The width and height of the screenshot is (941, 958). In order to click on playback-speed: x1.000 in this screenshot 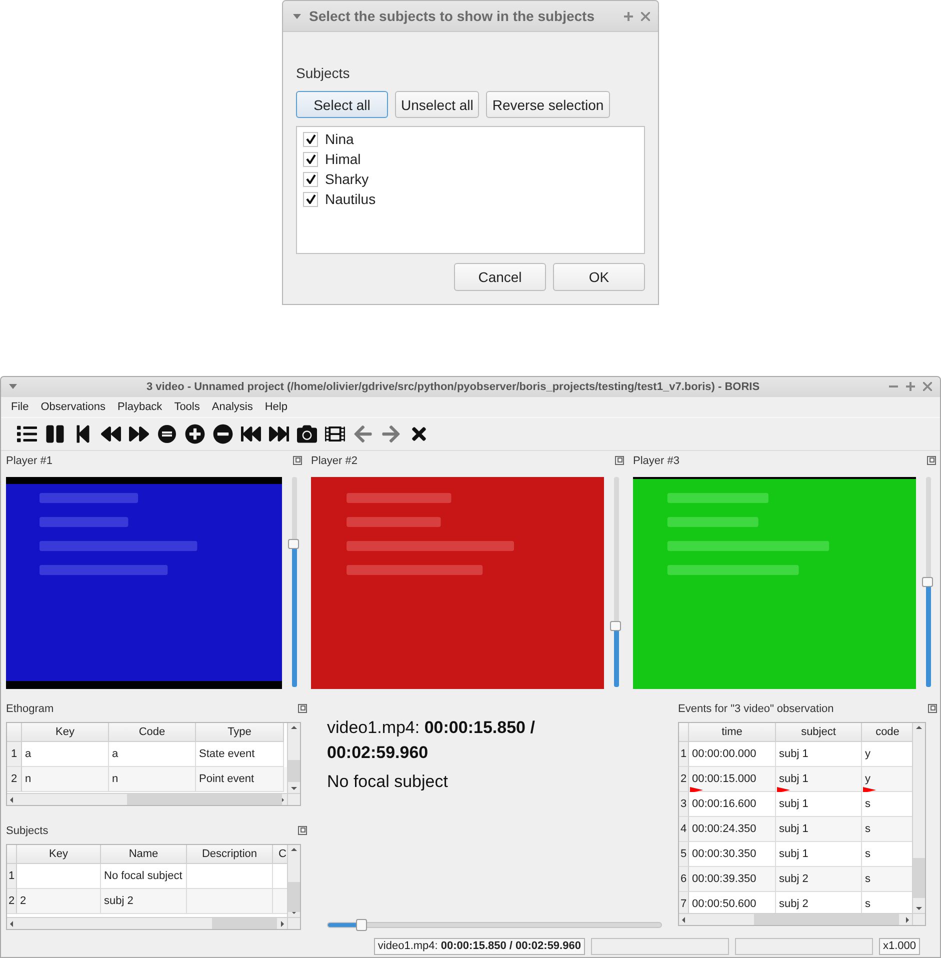, I will do `click(899, 947)`.